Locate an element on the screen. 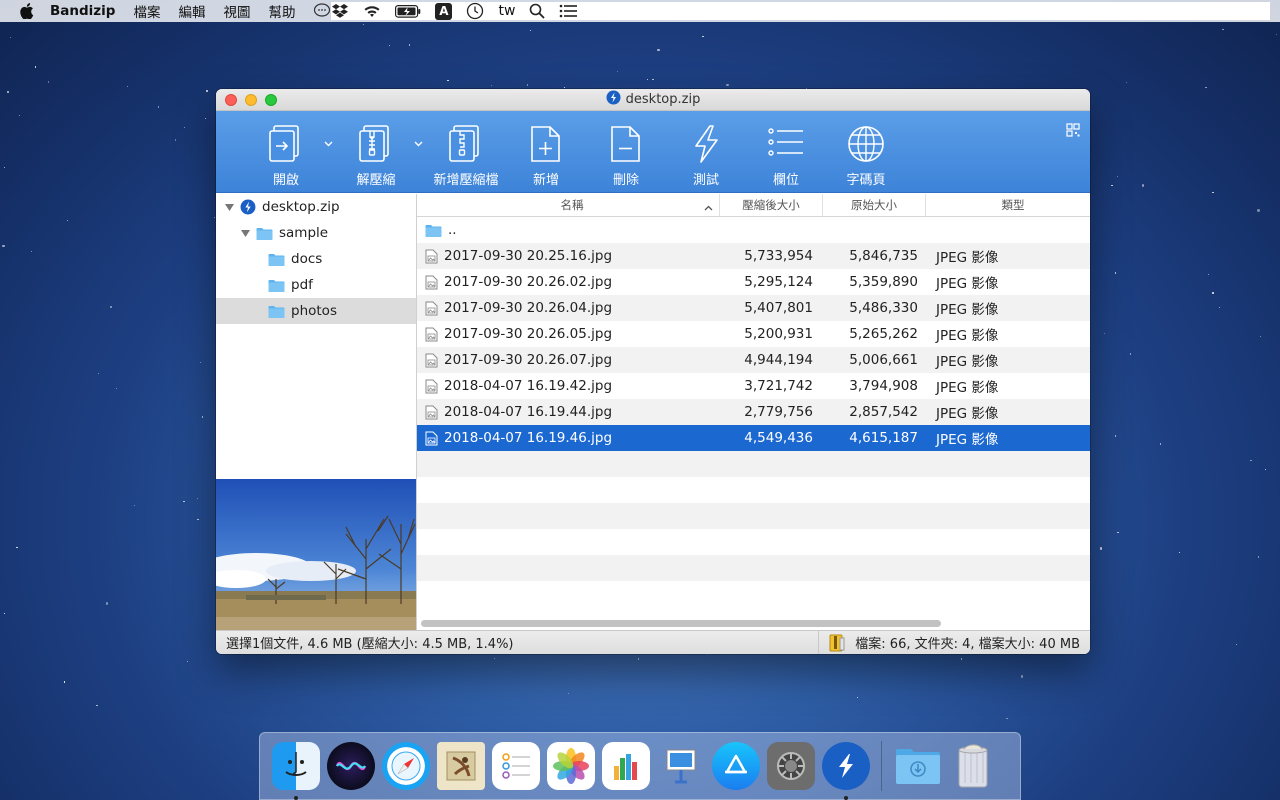 This screenshot has width=1280, height=800. spotlight-search-icon is located at coordinates (537, 11).